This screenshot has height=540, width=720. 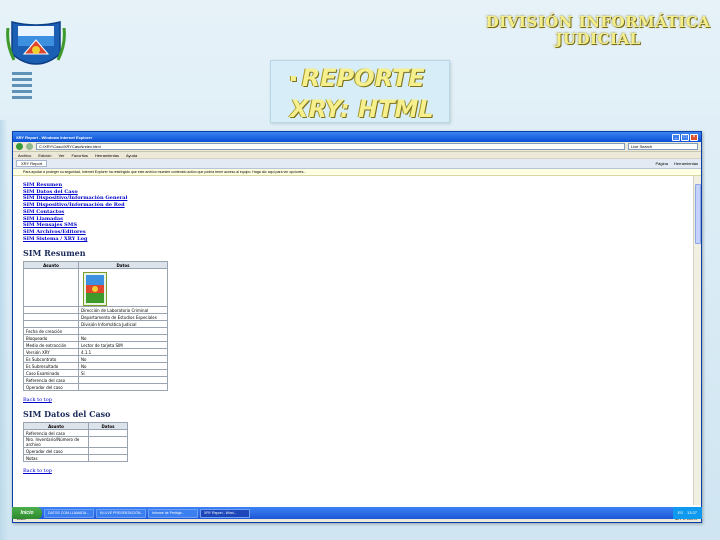 What do you see at coordinates (19, 146) in the screenshot?
I see `back-arrow-icon` at bounding box center [19, 146].